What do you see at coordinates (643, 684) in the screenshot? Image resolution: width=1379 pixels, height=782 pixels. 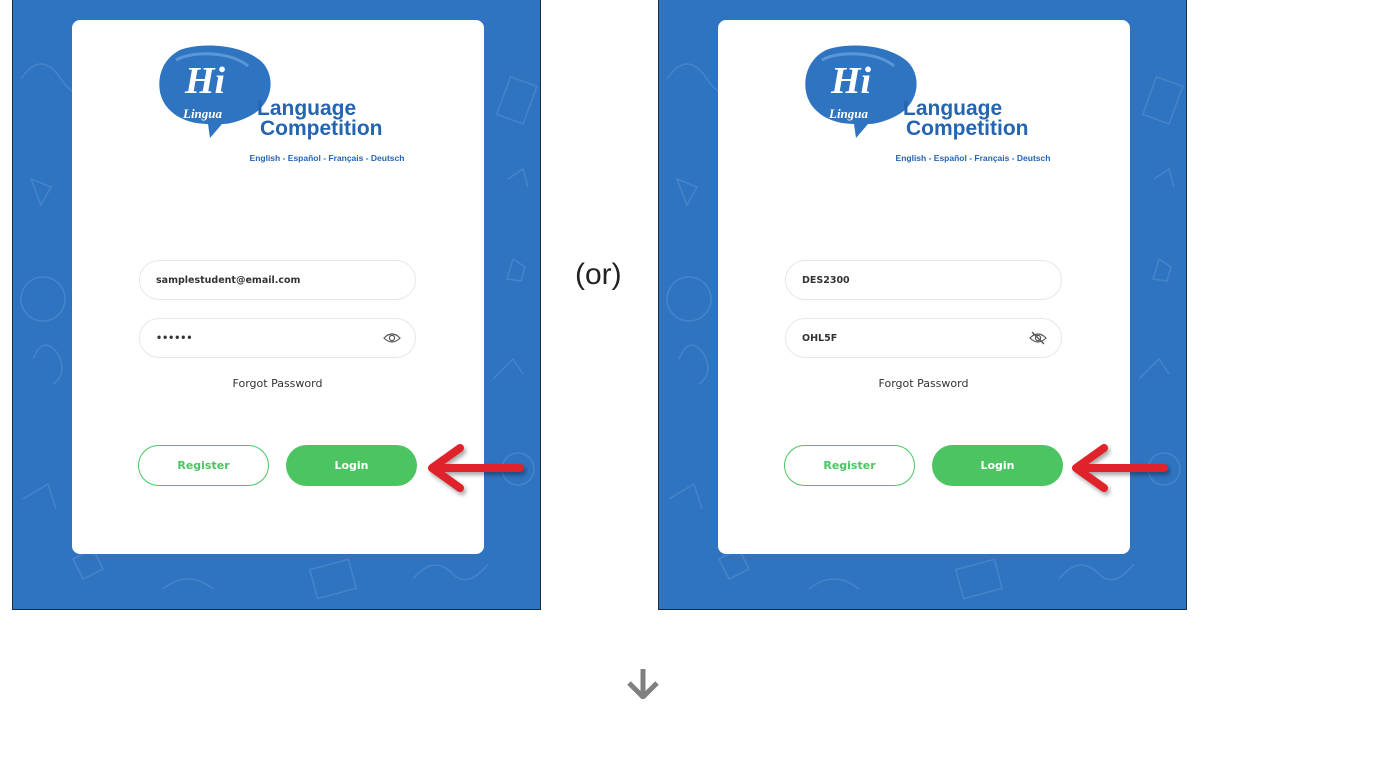 I see `down-arrow-icon` at bounding box center [643, 684].